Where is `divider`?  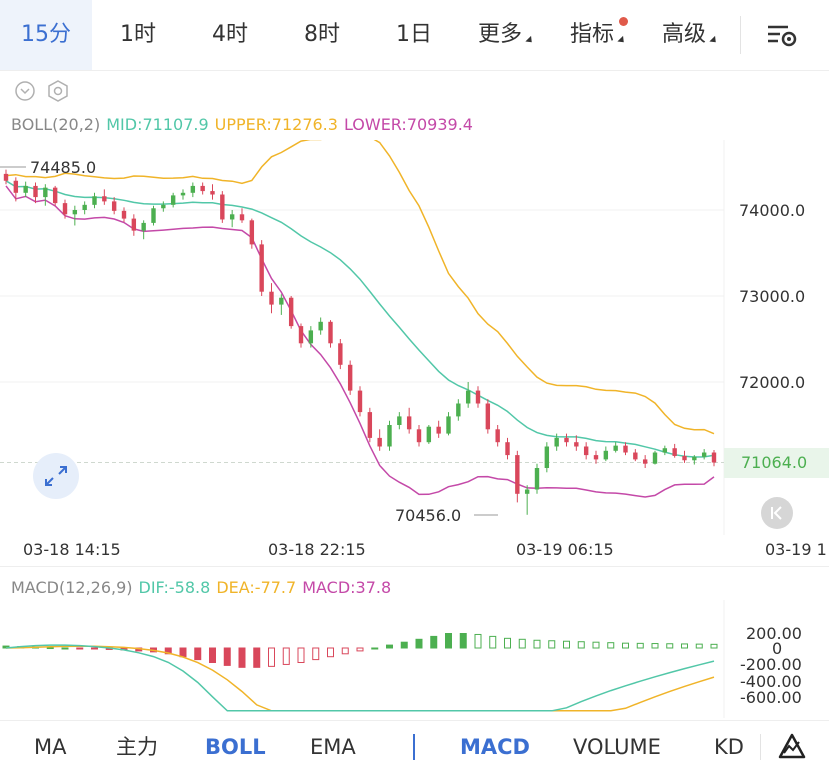
divider is located at coordinates (740, 35).